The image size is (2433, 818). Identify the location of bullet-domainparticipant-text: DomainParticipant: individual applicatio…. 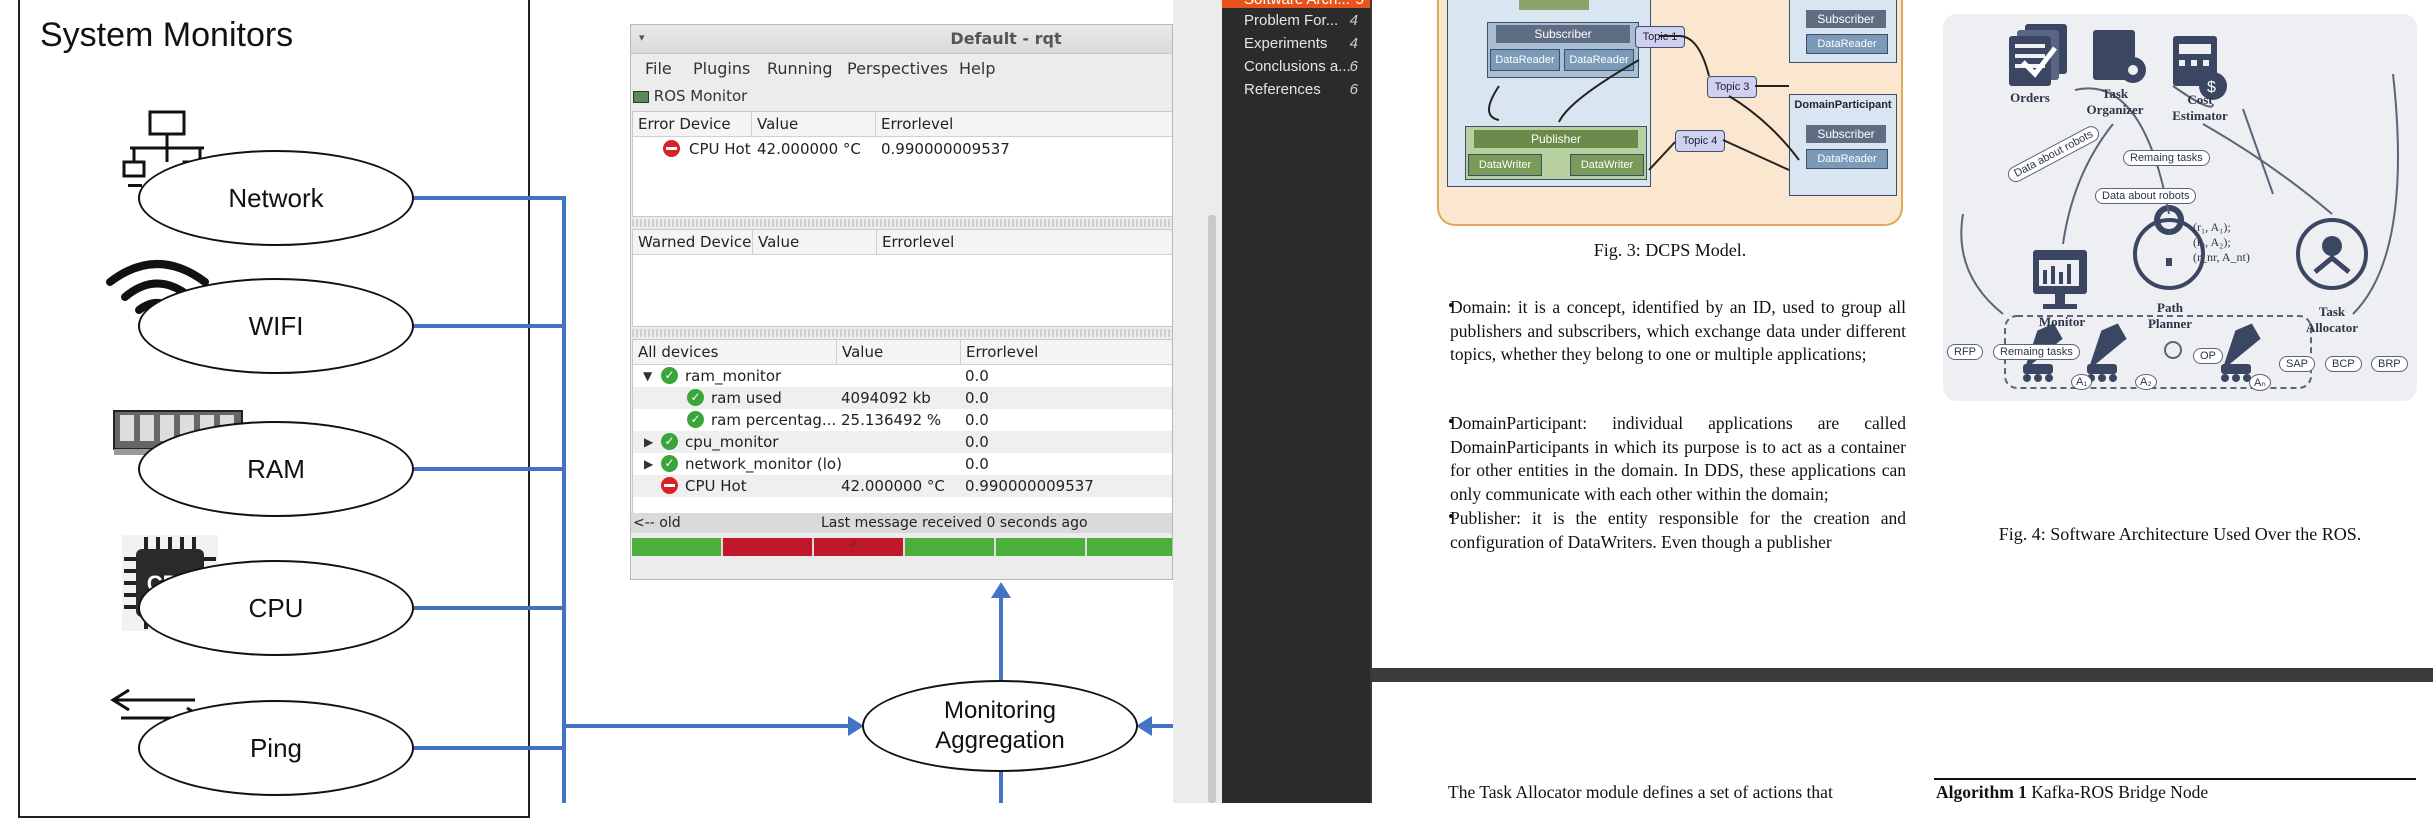
(1678, 458).